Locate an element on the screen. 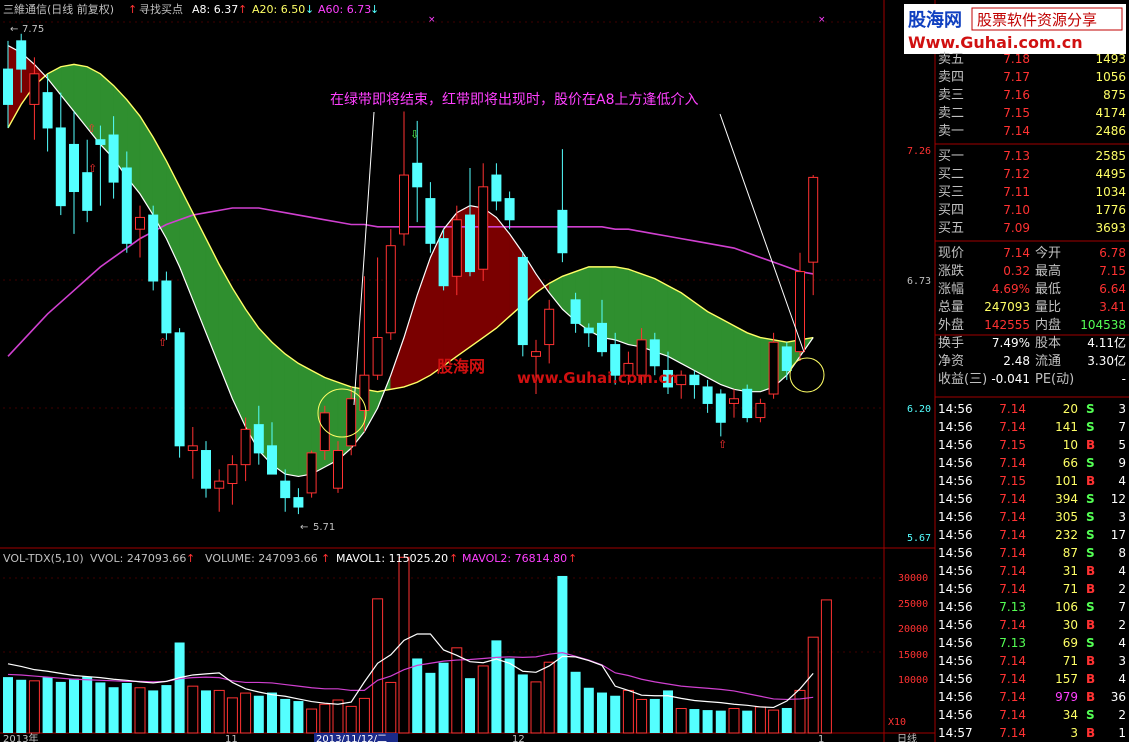 Image resolution: width=1129 pixels, height=742 pixels. tick-count: 8 is located at coordinates (1122, 553).